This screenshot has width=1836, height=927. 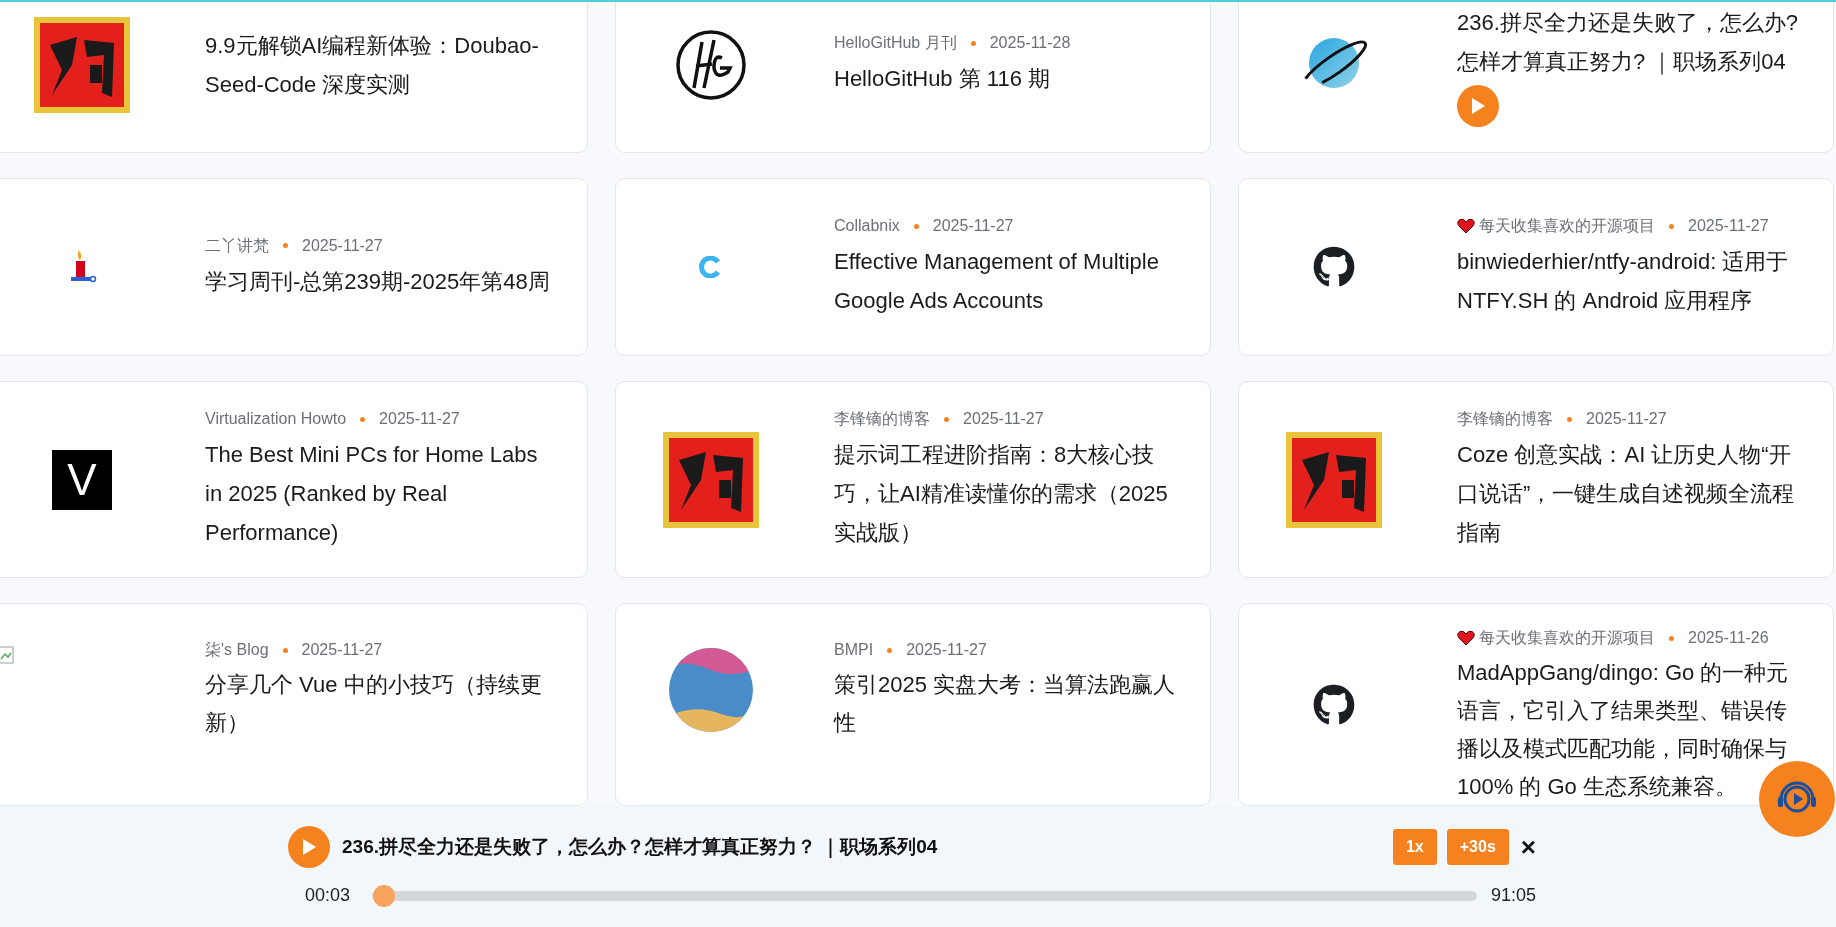 I want to click on article-card: HelloGitHub 月刊 2025-11-28 HelloGitHub 第 116 期, so click(x=913, y=77).